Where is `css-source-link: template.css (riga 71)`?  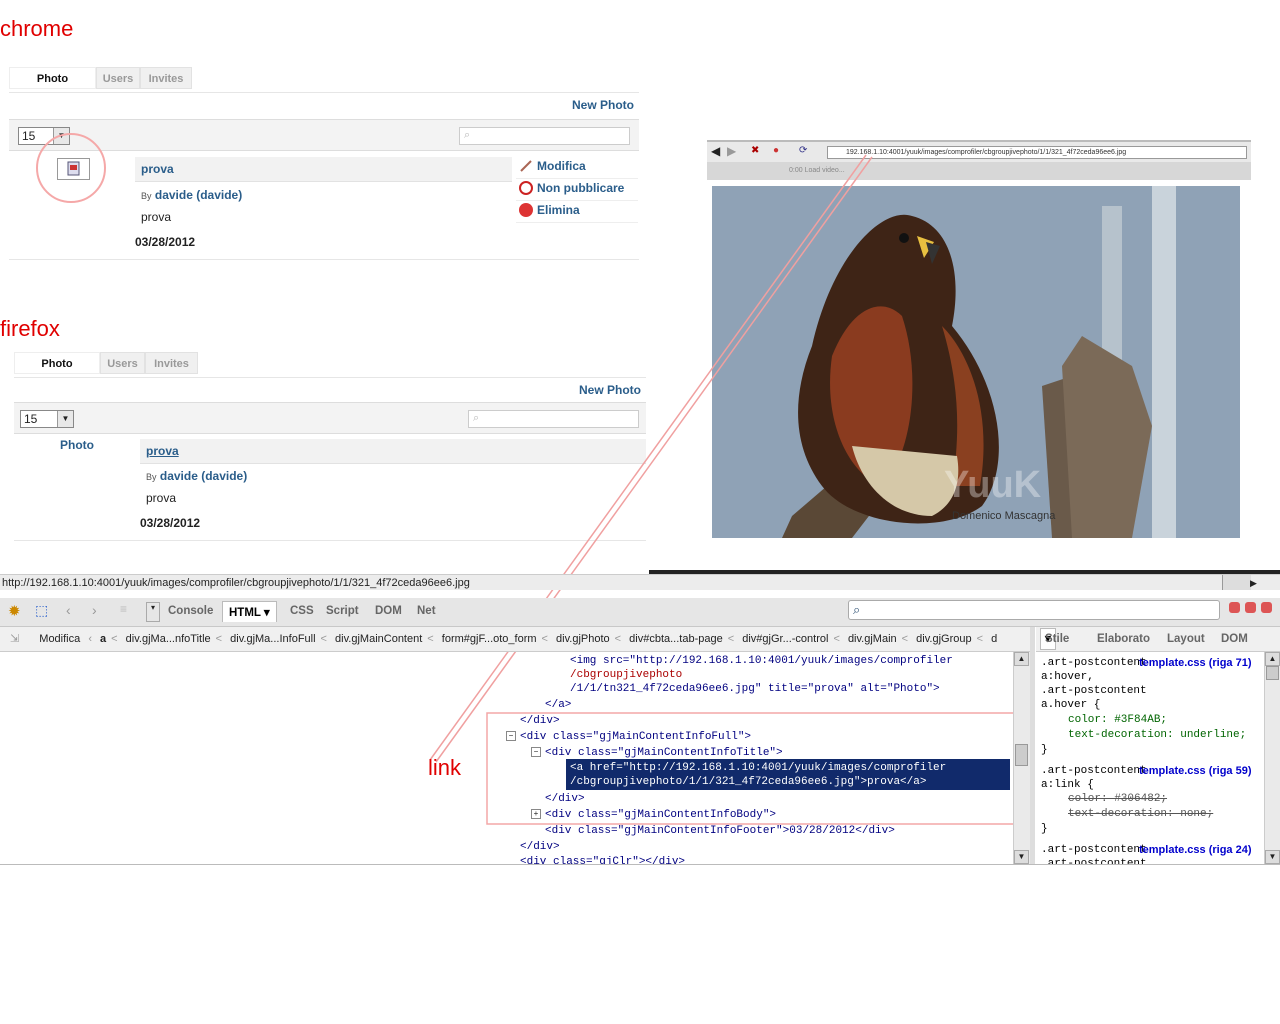 css-source-link: template.css (riga 71) is located at coordinates (1195, 663).